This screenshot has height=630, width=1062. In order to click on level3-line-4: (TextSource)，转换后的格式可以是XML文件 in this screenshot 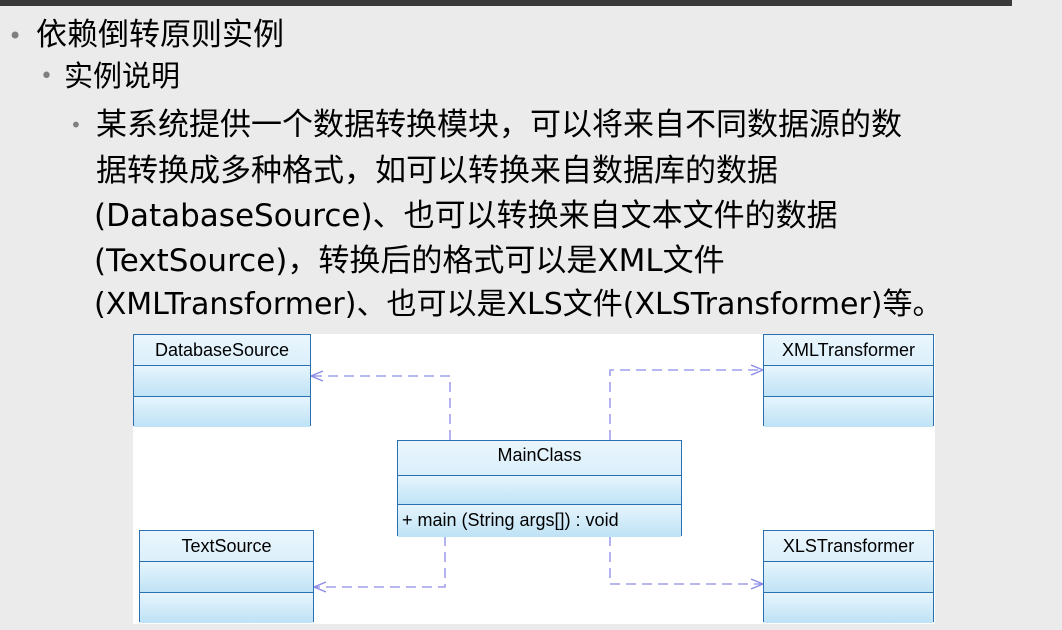, I will do `click(409, 261)`.